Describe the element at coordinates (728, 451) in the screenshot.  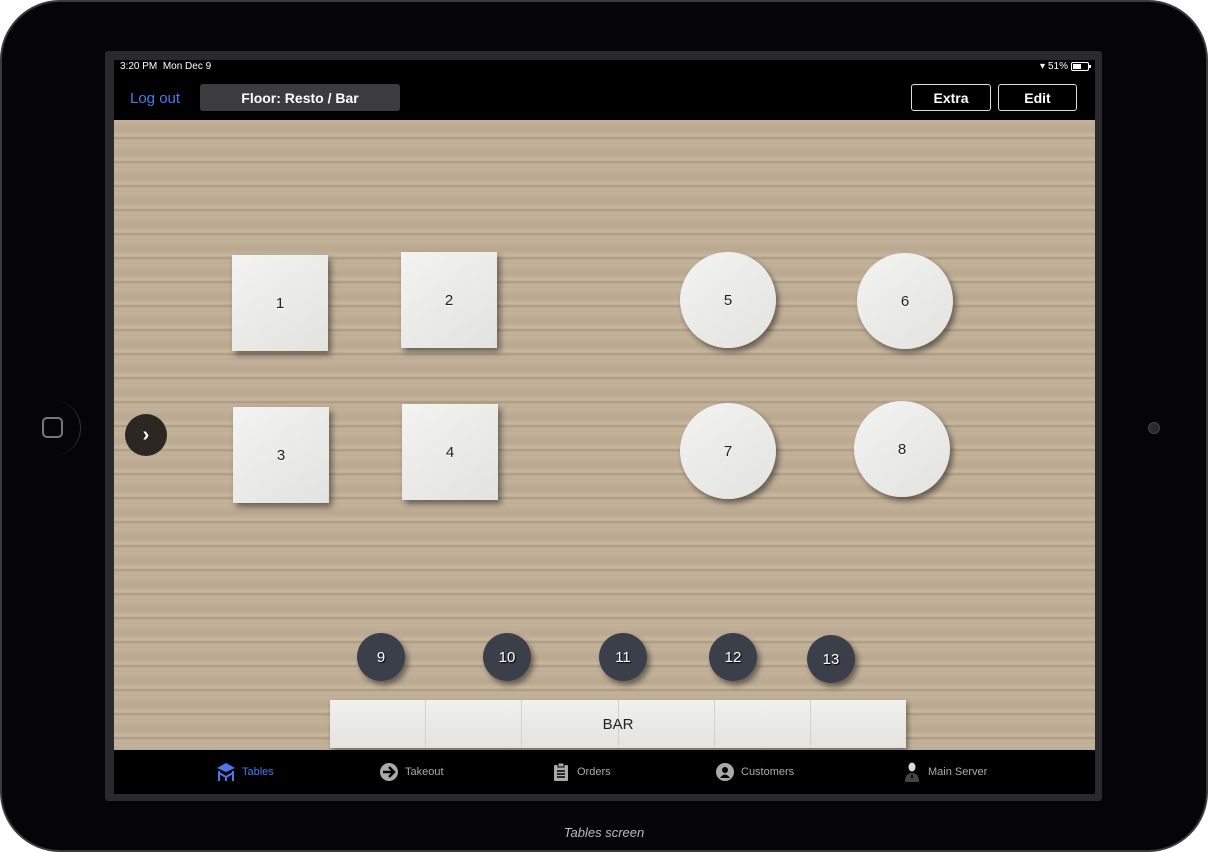
I see `table-7: 7` at that location.